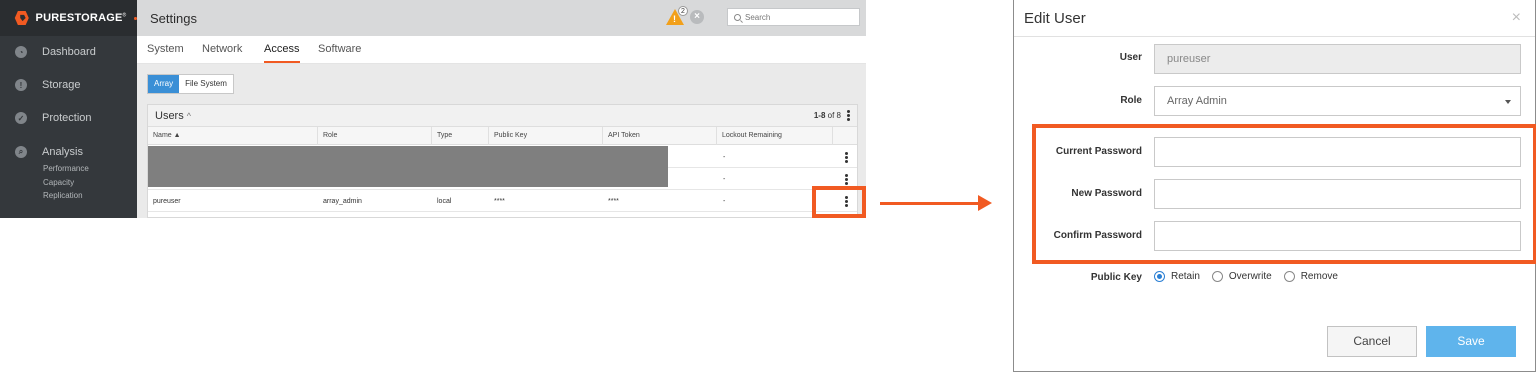 The height and width of the screenshot is (372, 1536). Describe the element at coordinates (839, 202) in the screenshot. I see `row-menu-highlight-box` at that location.